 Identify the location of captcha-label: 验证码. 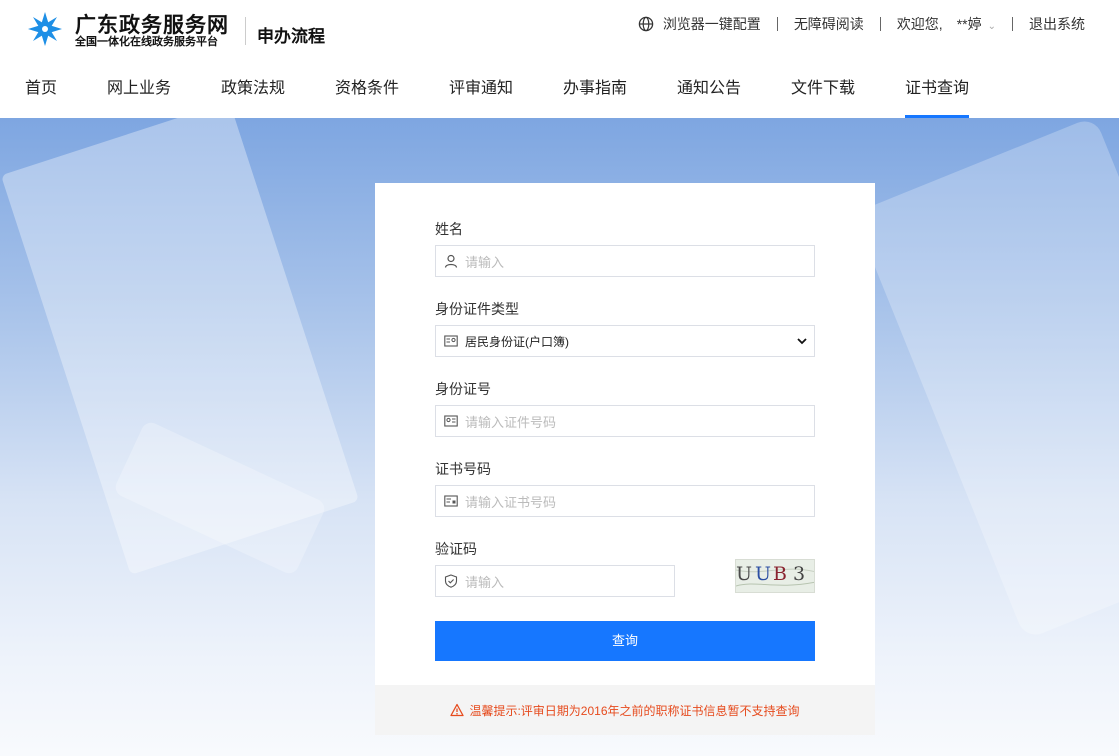
(456, 549).